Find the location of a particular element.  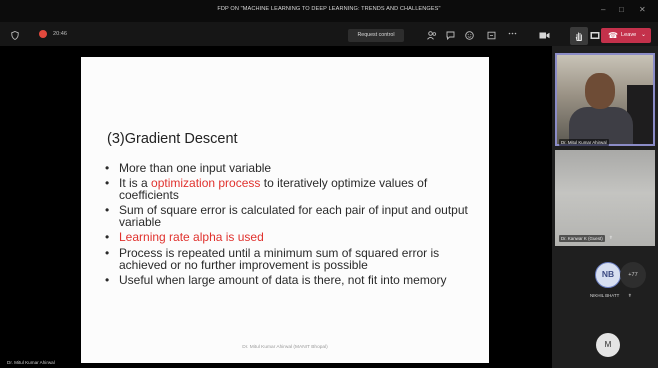

avatar: M is located at coordinates (608, 345).